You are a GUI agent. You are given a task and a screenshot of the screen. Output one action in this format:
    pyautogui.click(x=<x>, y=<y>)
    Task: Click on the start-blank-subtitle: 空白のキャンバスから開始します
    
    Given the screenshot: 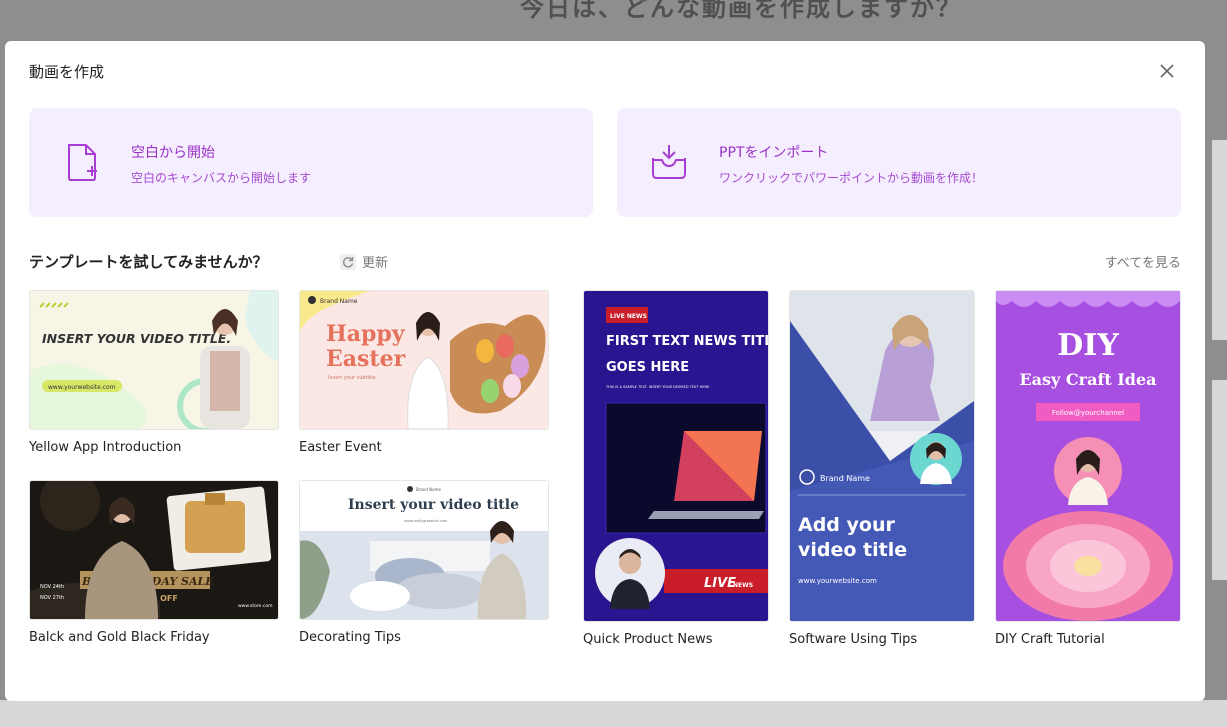 What is the action you would take?
    pyautogui.click(x=221, y=178)
    